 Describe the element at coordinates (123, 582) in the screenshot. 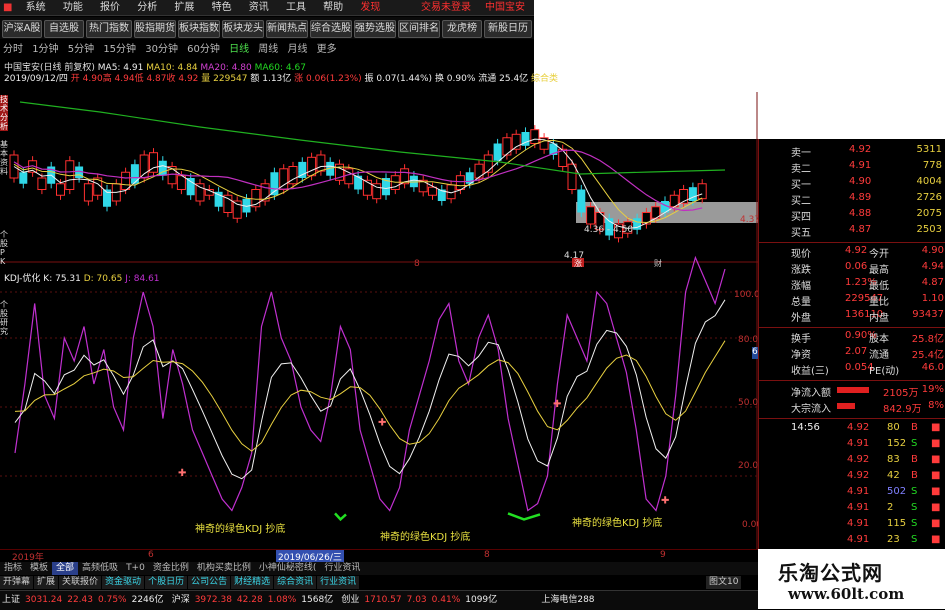

I see `tab-fund-drive: 资金驱动` at that location.